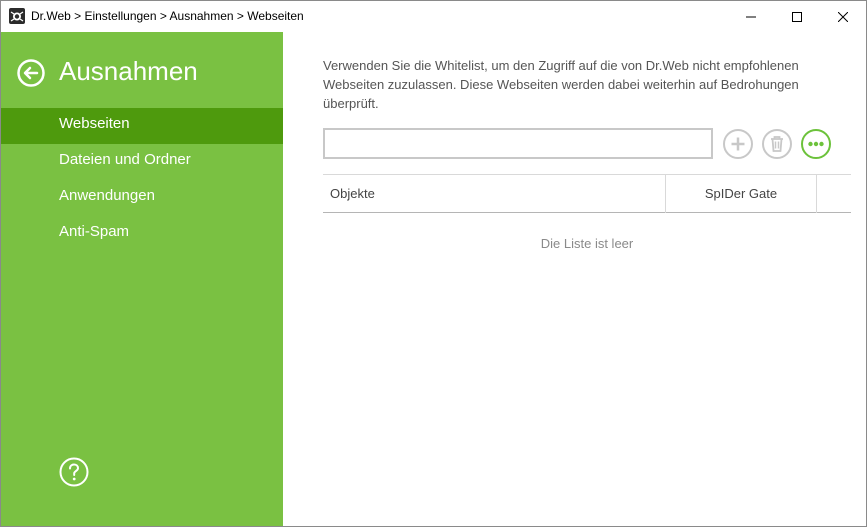  I want to click on add-button, so click(738, 144).